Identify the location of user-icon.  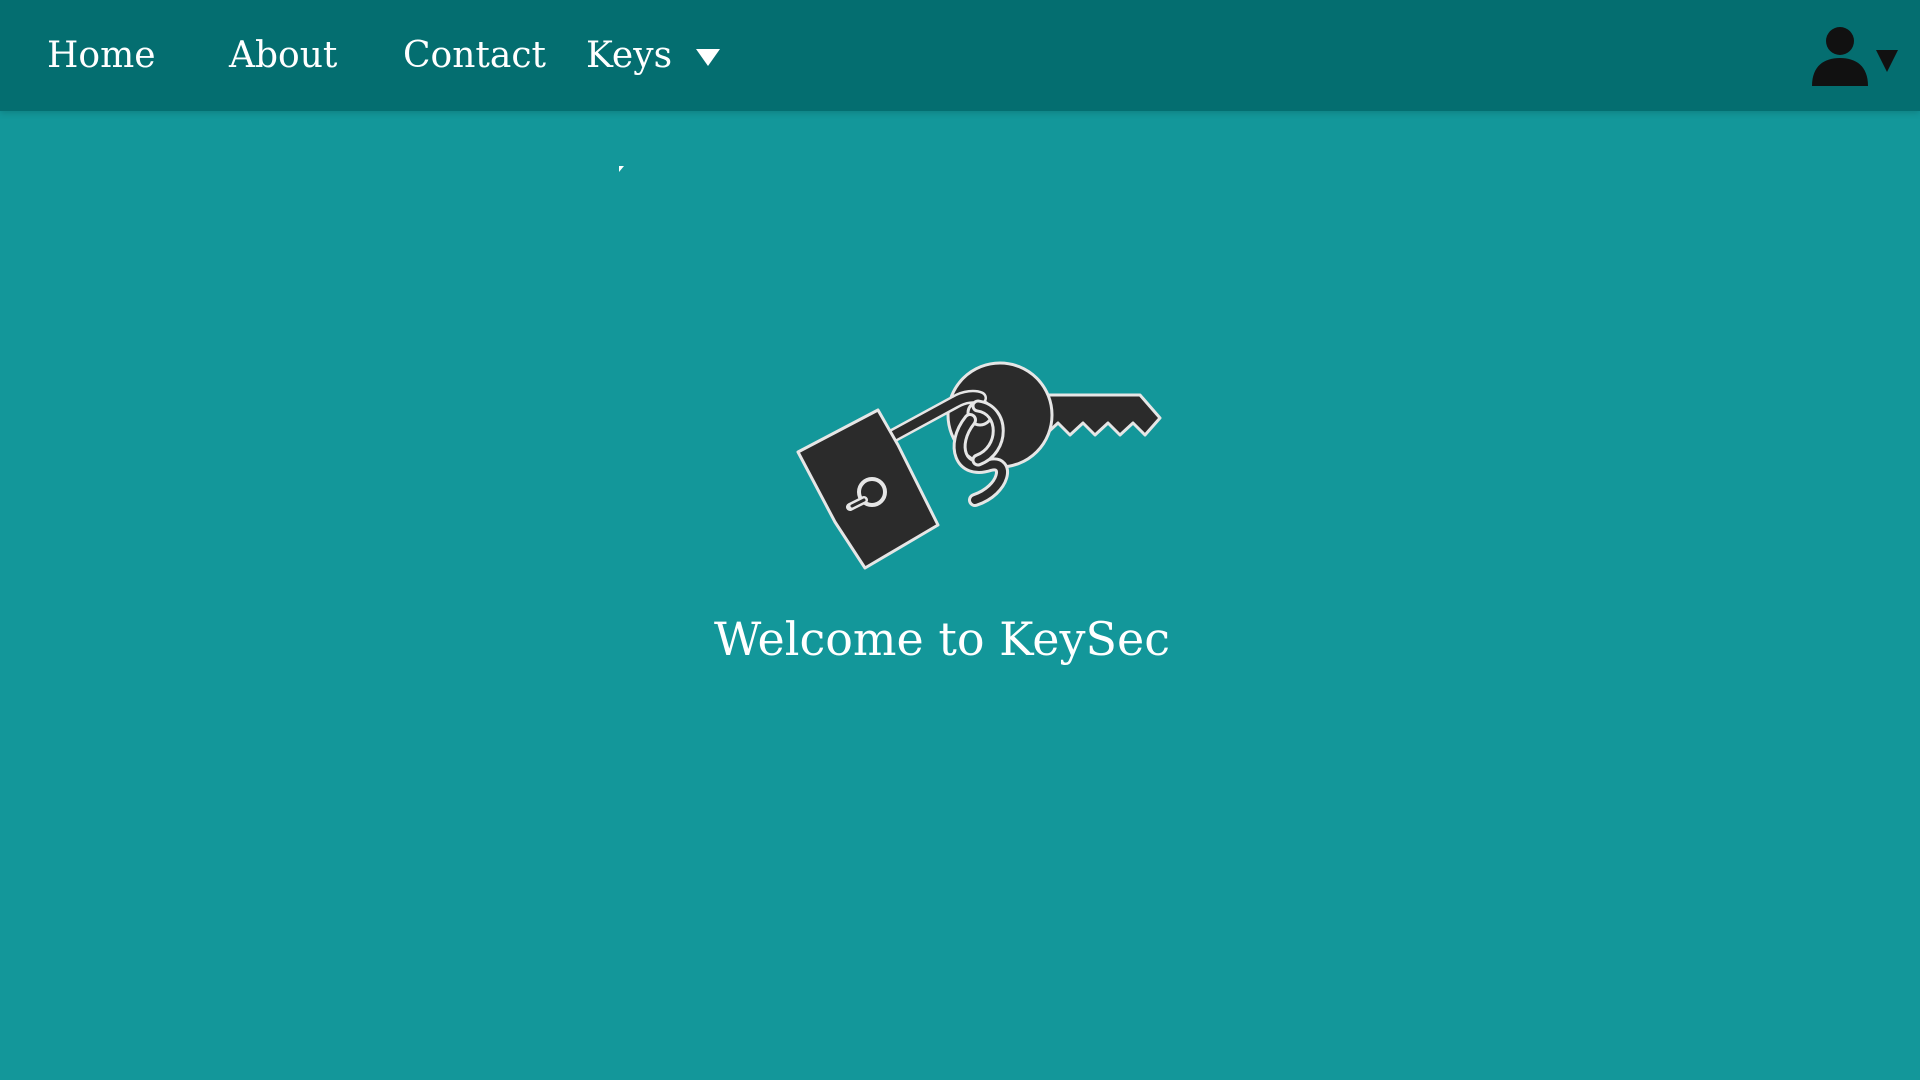
(1840, 56).